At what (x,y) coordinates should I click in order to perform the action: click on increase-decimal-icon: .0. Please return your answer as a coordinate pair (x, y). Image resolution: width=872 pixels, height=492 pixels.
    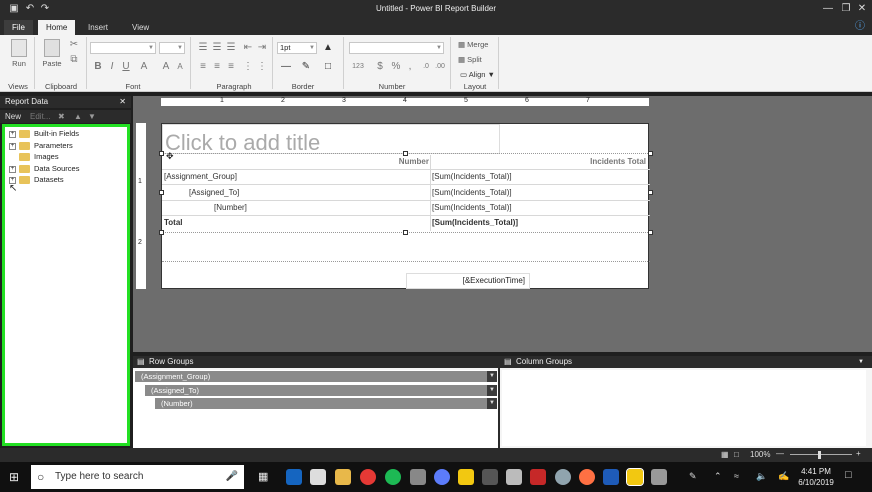
    Looking at the image, I should click on (426, 67).